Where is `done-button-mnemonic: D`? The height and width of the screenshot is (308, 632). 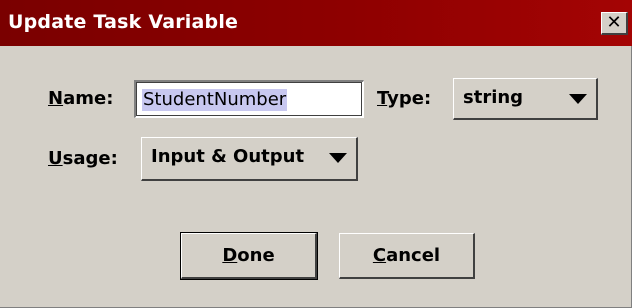
done-button-mnemonic: D is located at coordinates (230, 255).